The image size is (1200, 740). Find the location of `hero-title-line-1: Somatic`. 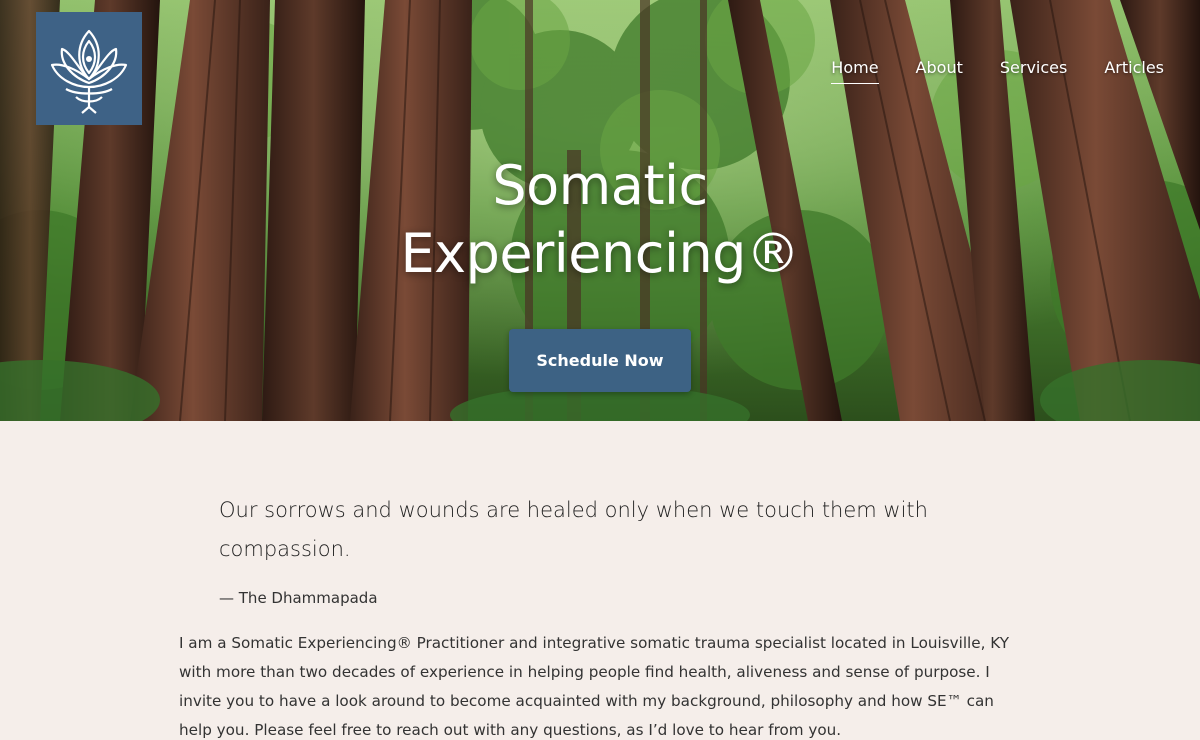

hero-title-line-1: Somatic is located at coordinates (600, 185).